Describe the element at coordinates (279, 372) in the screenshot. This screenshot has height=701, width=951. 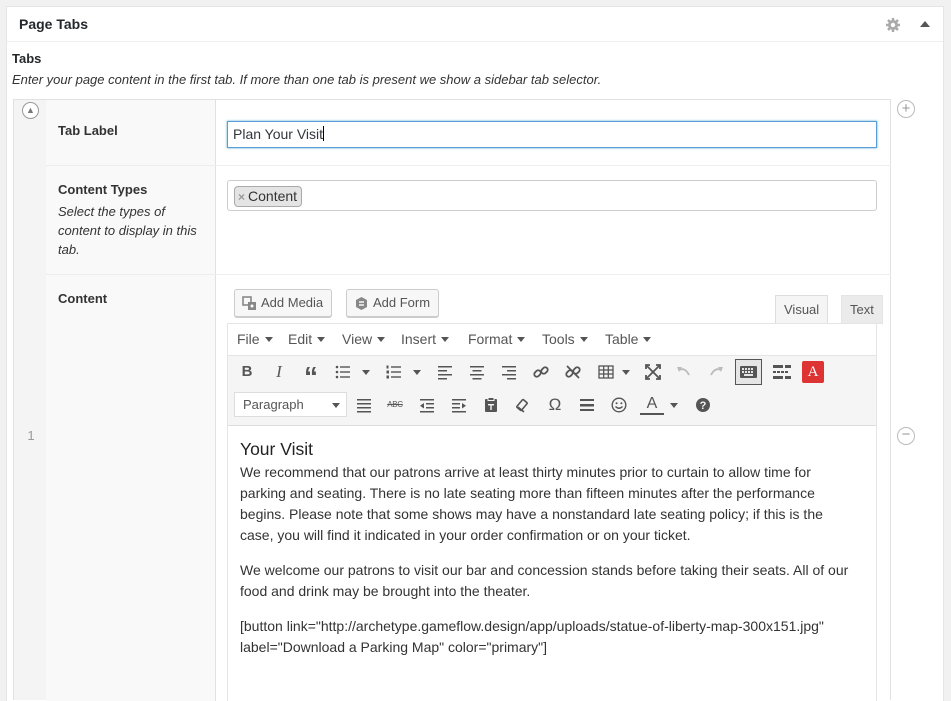
I see `italic-icon: I` at that location.